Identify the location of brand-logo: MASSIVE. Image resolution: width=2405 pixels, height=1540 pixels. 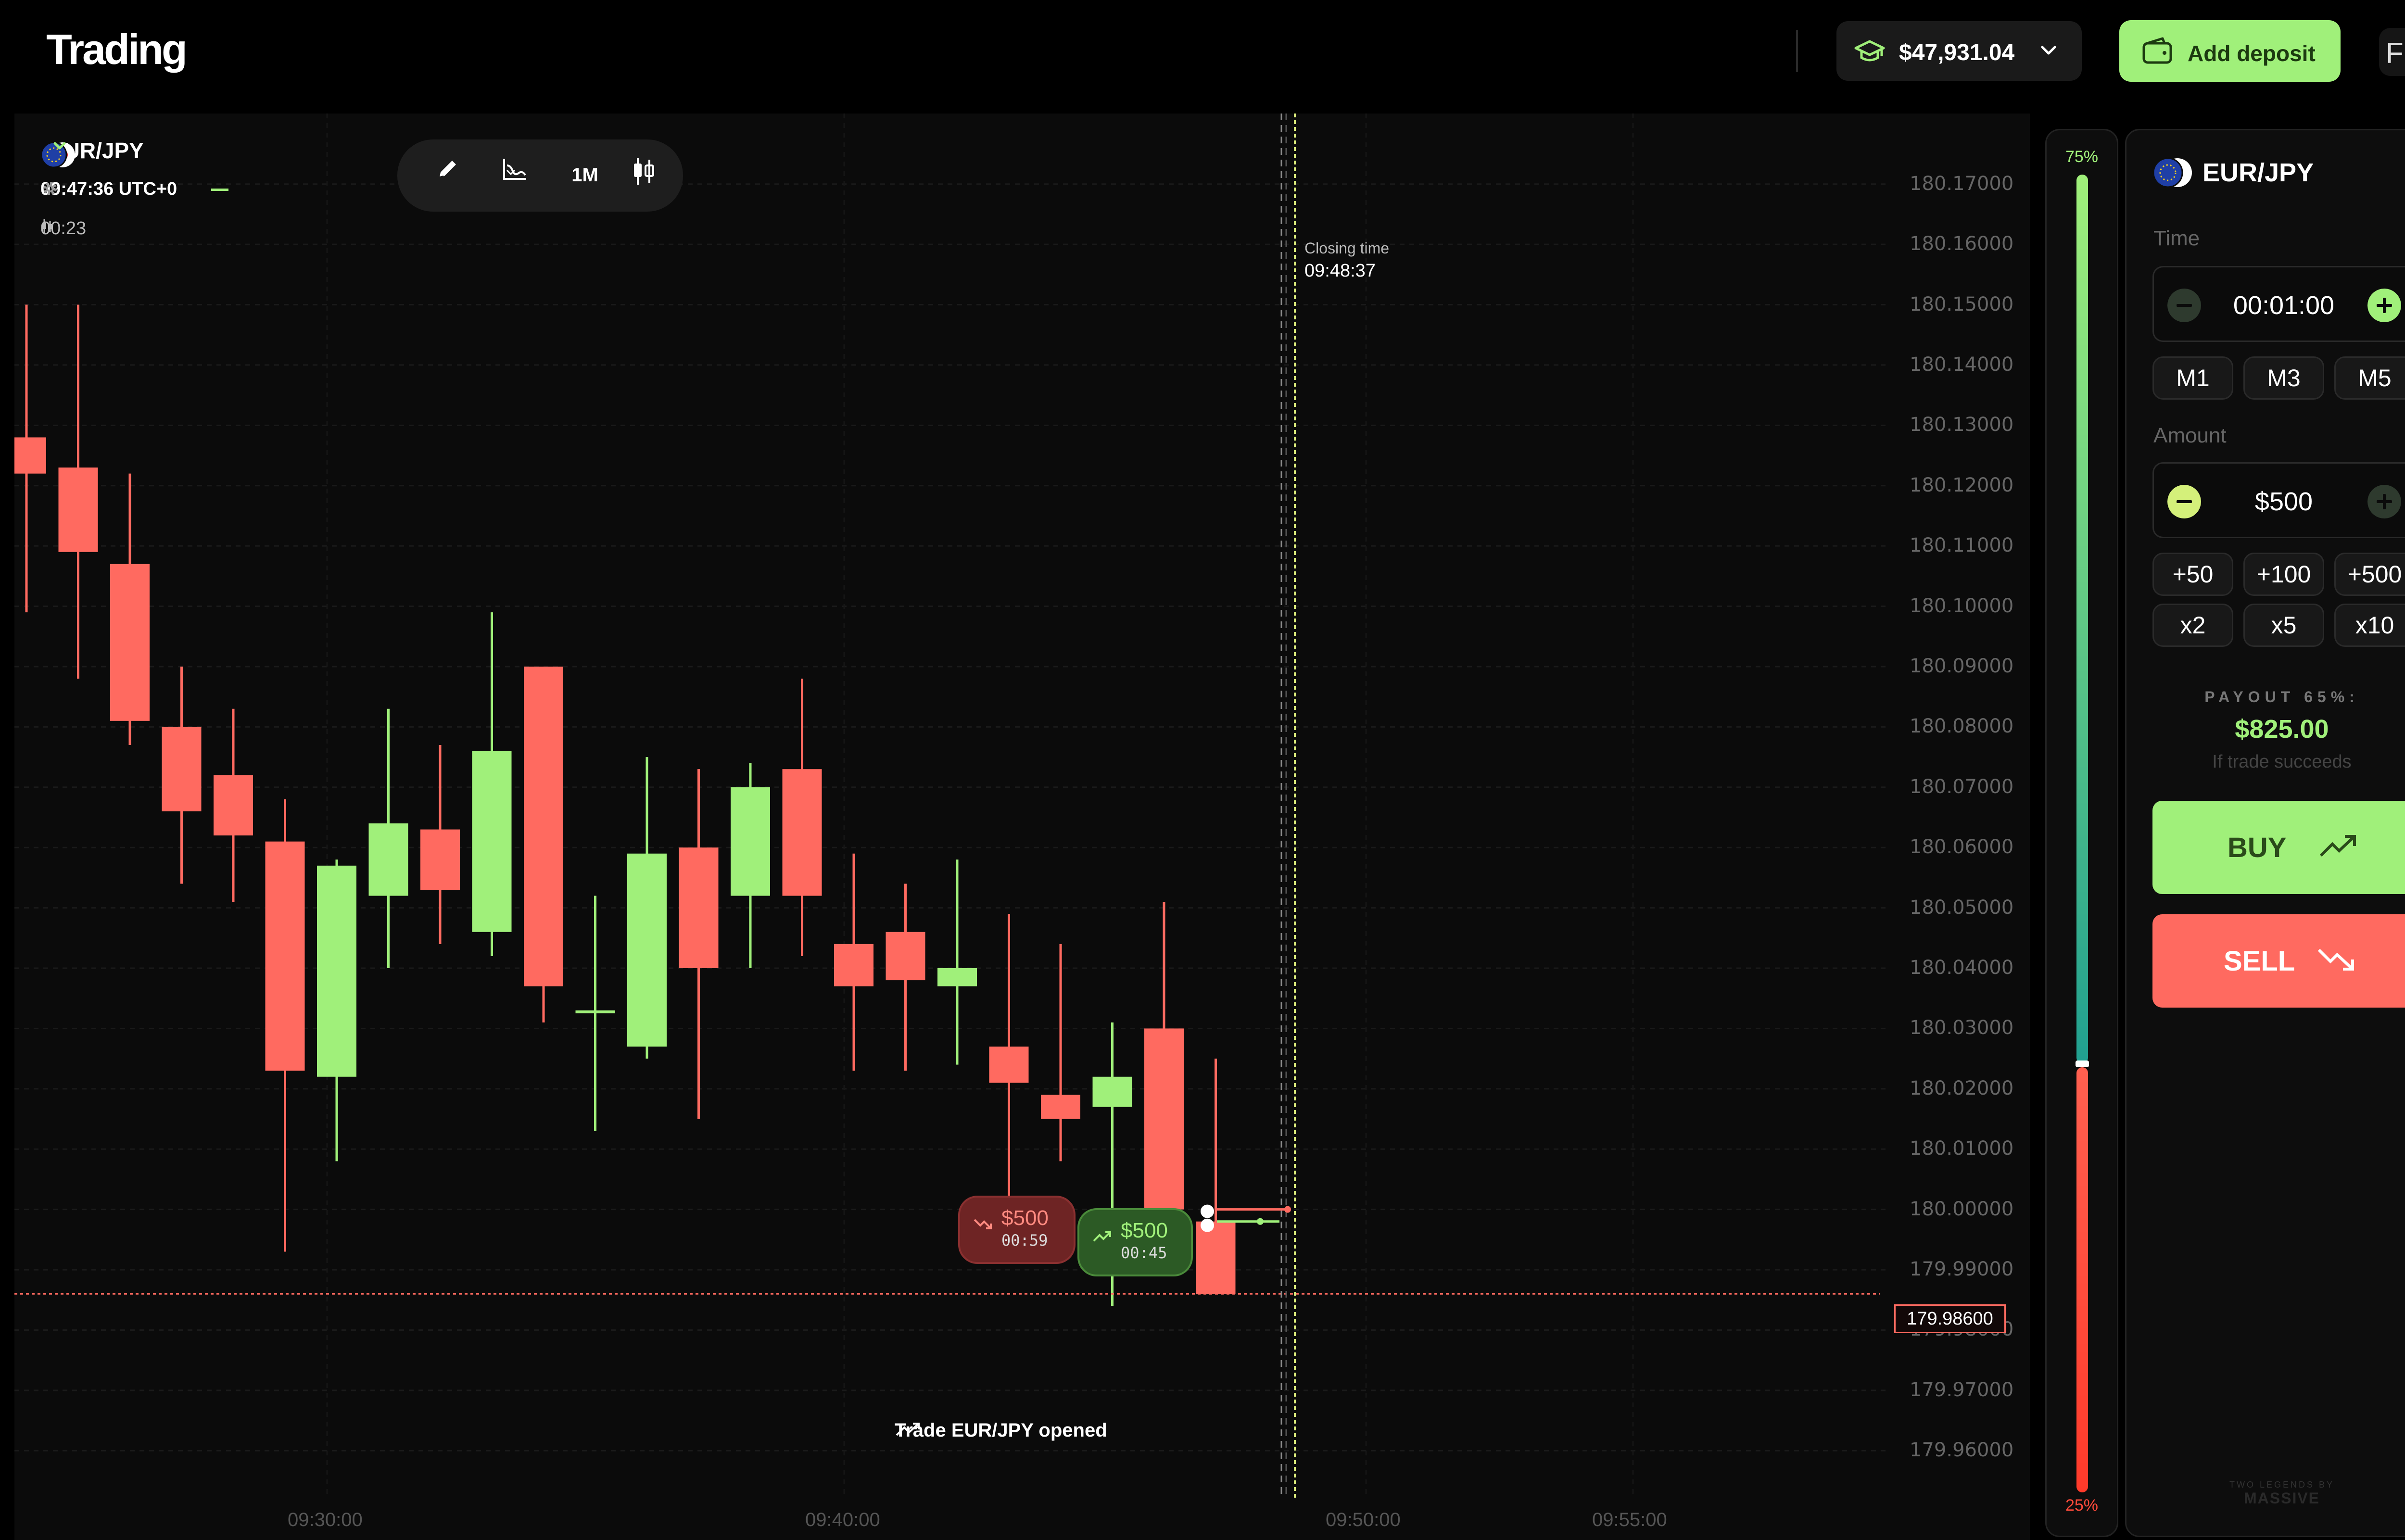
(2281, 1498).